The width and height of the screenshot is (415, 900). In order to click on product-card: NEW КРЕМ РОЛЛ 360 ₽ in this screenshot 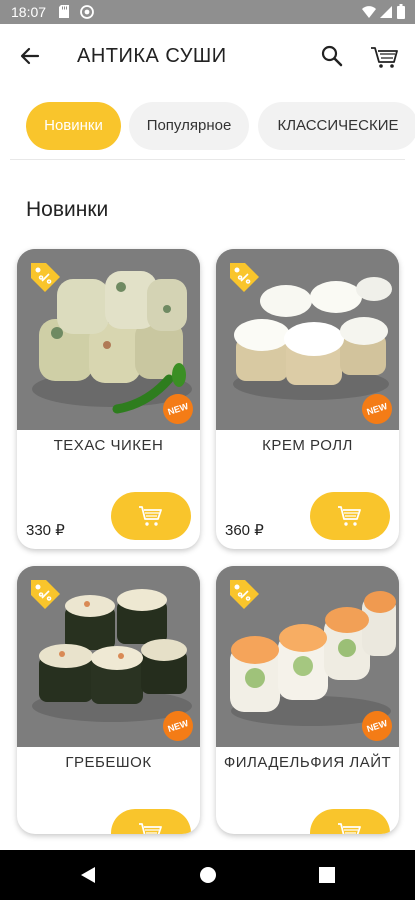, I will do `click(307, 399)`.